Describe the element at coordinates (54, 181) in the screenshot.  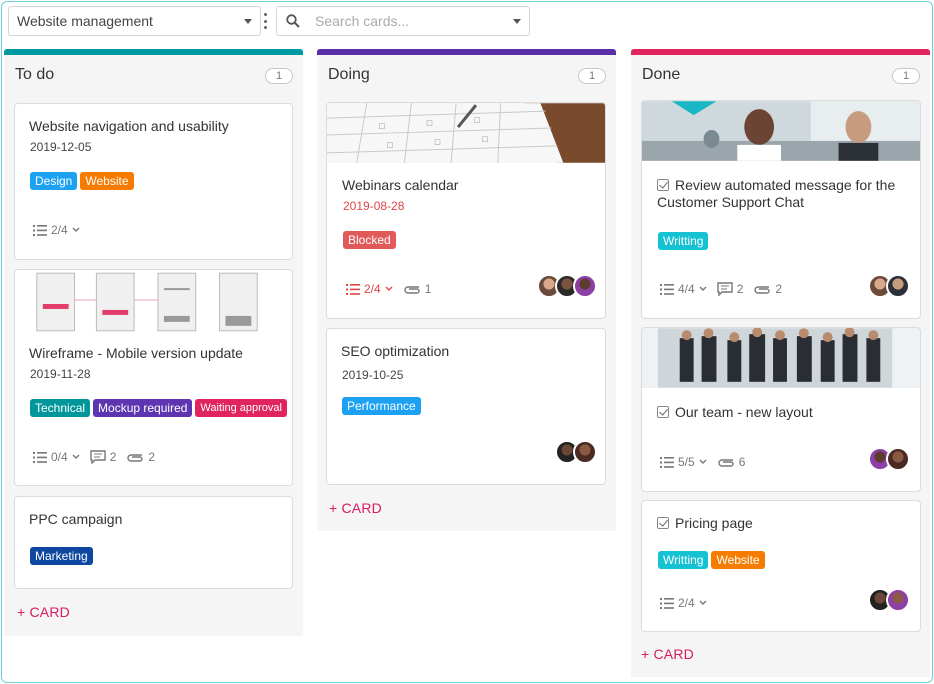
I see `tag-design: Design` at that location.